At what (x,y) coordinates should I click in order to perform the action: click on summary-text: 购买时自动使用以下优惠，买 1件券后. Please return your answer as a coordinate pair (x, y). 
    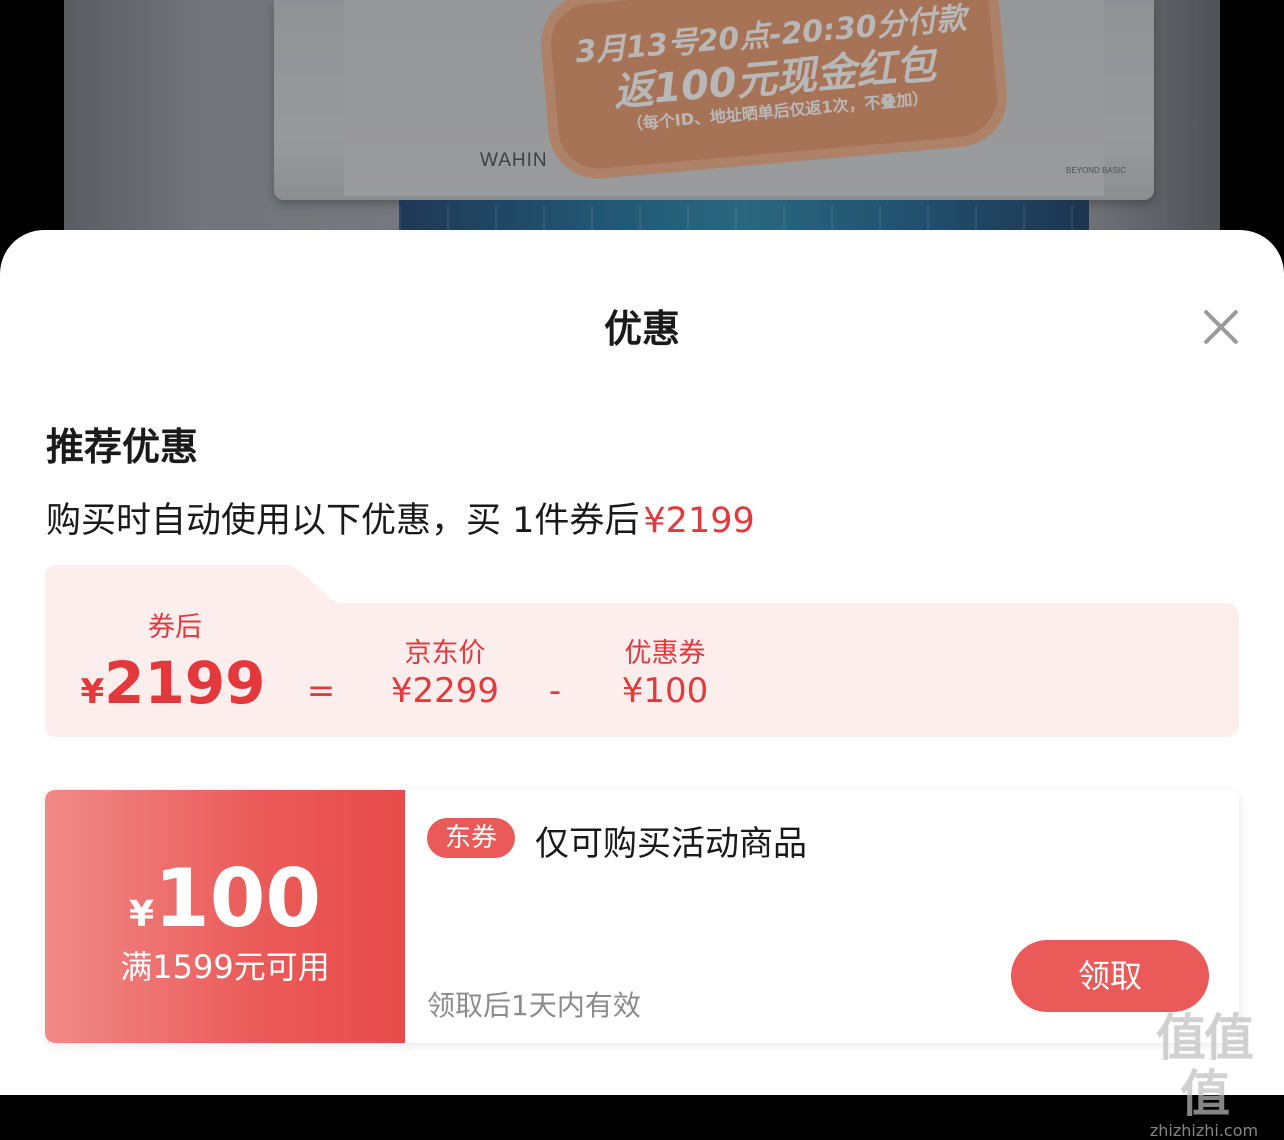
    Looking at the image, I should click on (343, 521).